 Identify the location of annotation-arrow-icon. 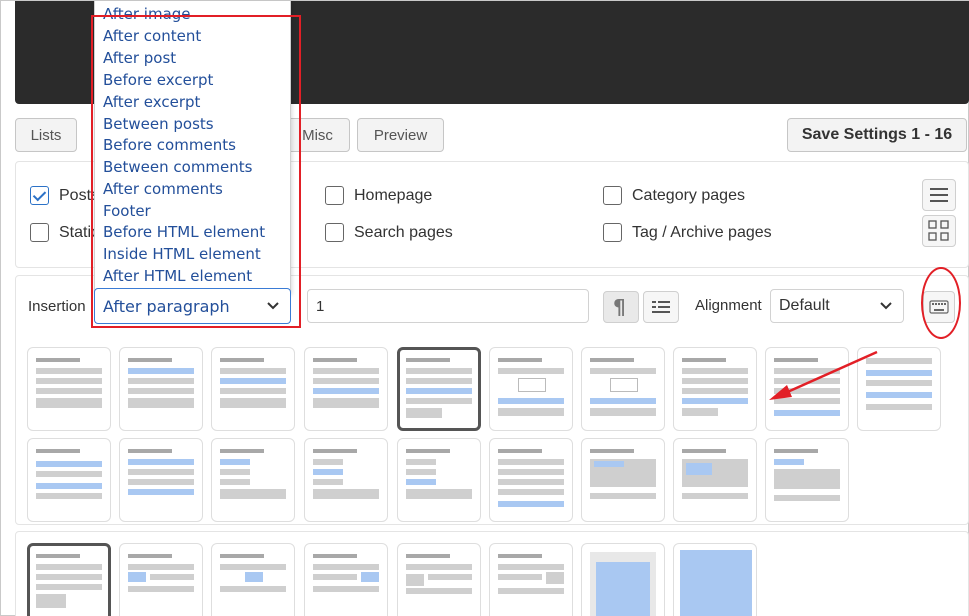
(823, 375).